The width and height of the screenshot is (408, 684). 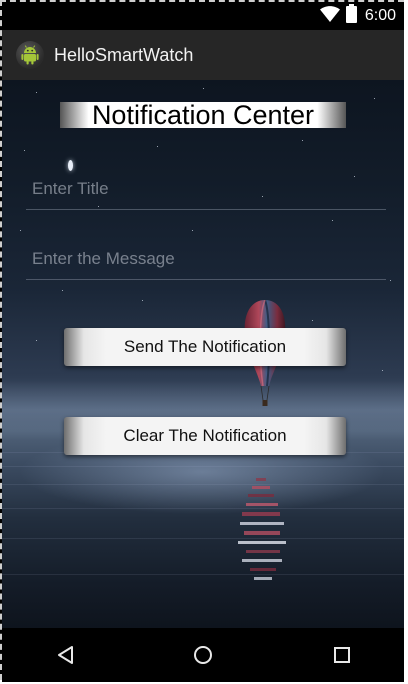 I want to click on page-title: Notification Center, so click(x=203, y=115).